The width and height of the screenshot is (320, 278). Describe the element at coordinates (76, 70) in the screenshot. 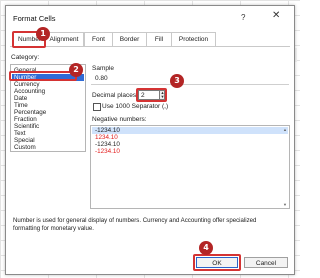

I see `step-badge-2: 2` at that location.